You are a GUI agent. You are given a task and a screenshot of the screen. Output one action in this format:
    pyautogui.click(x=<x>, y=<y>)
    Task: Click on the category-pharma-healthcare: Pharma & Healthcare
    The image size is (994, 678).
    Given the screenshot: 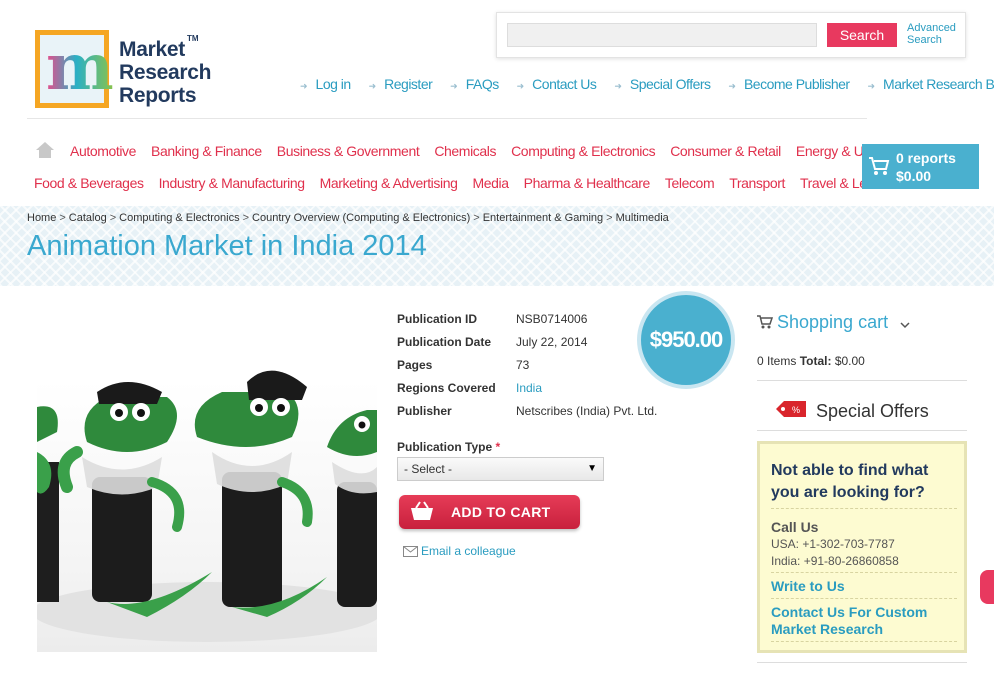 What is the action you would take?
    pyautogui.click(x=587, y=183)
    